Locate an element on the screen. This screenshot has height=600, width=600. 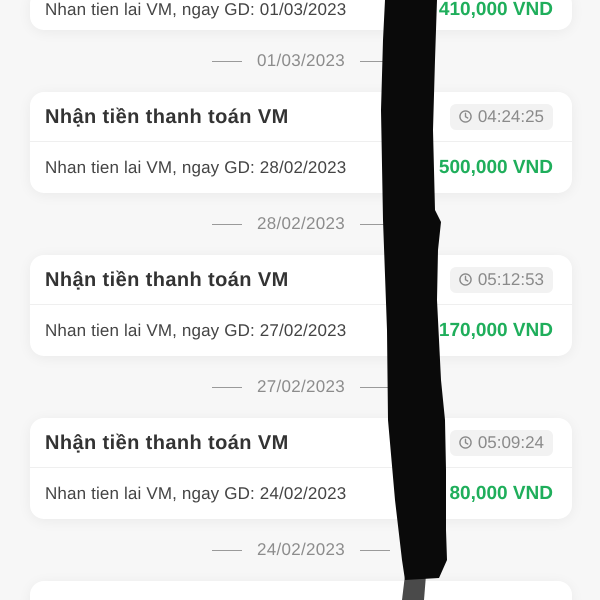
amount-text: 170,000 VND is located at coordinates (495, 330).